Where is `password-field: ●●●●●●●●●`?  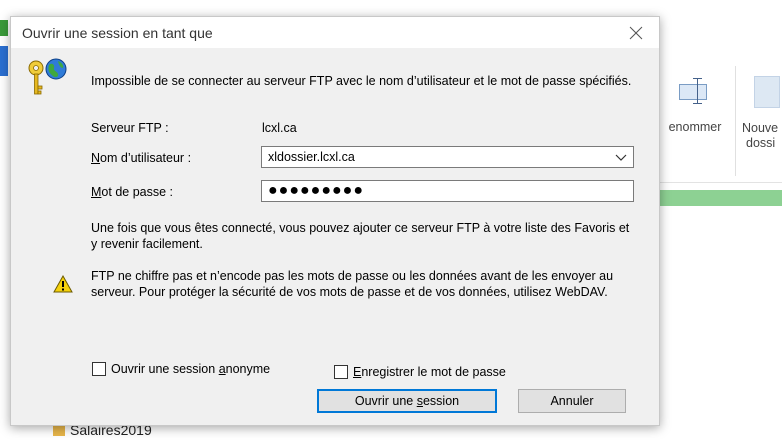
password-field: ●●●●●●●●● is located at coordinates (447, 191).